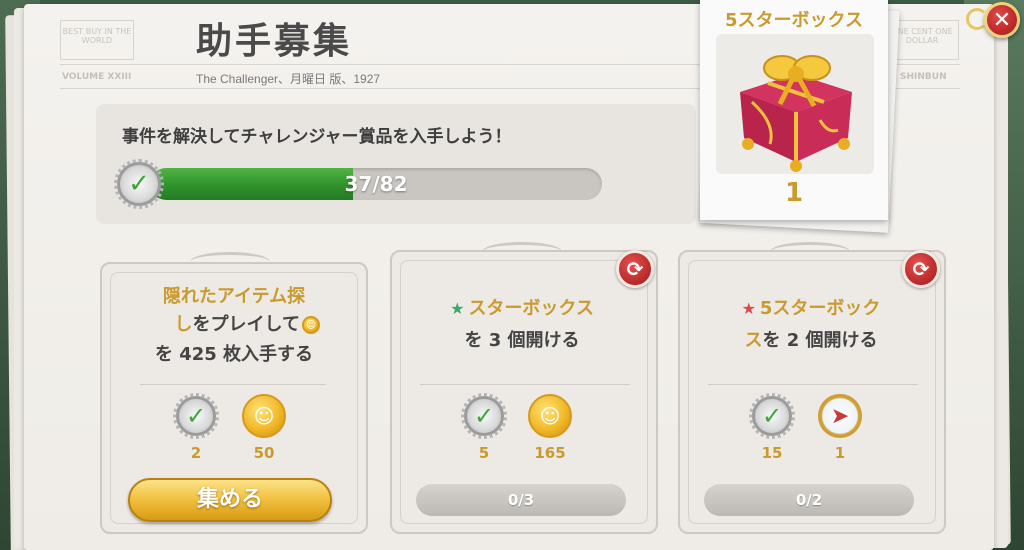  Describe the element at coordinates (317, 137) in the screenshot. I see `progress-caption: 事件を解決してチャレンジャー賞品を入手しよう！` at that location.